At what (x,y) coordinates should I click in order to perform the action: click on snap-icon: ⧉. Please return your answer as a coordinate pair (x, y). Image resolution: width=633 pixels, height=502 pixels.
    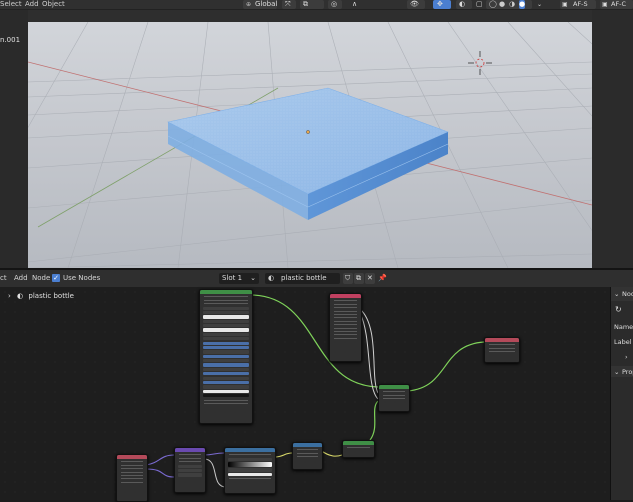
    Looking at the image, I should click on (305, 4).